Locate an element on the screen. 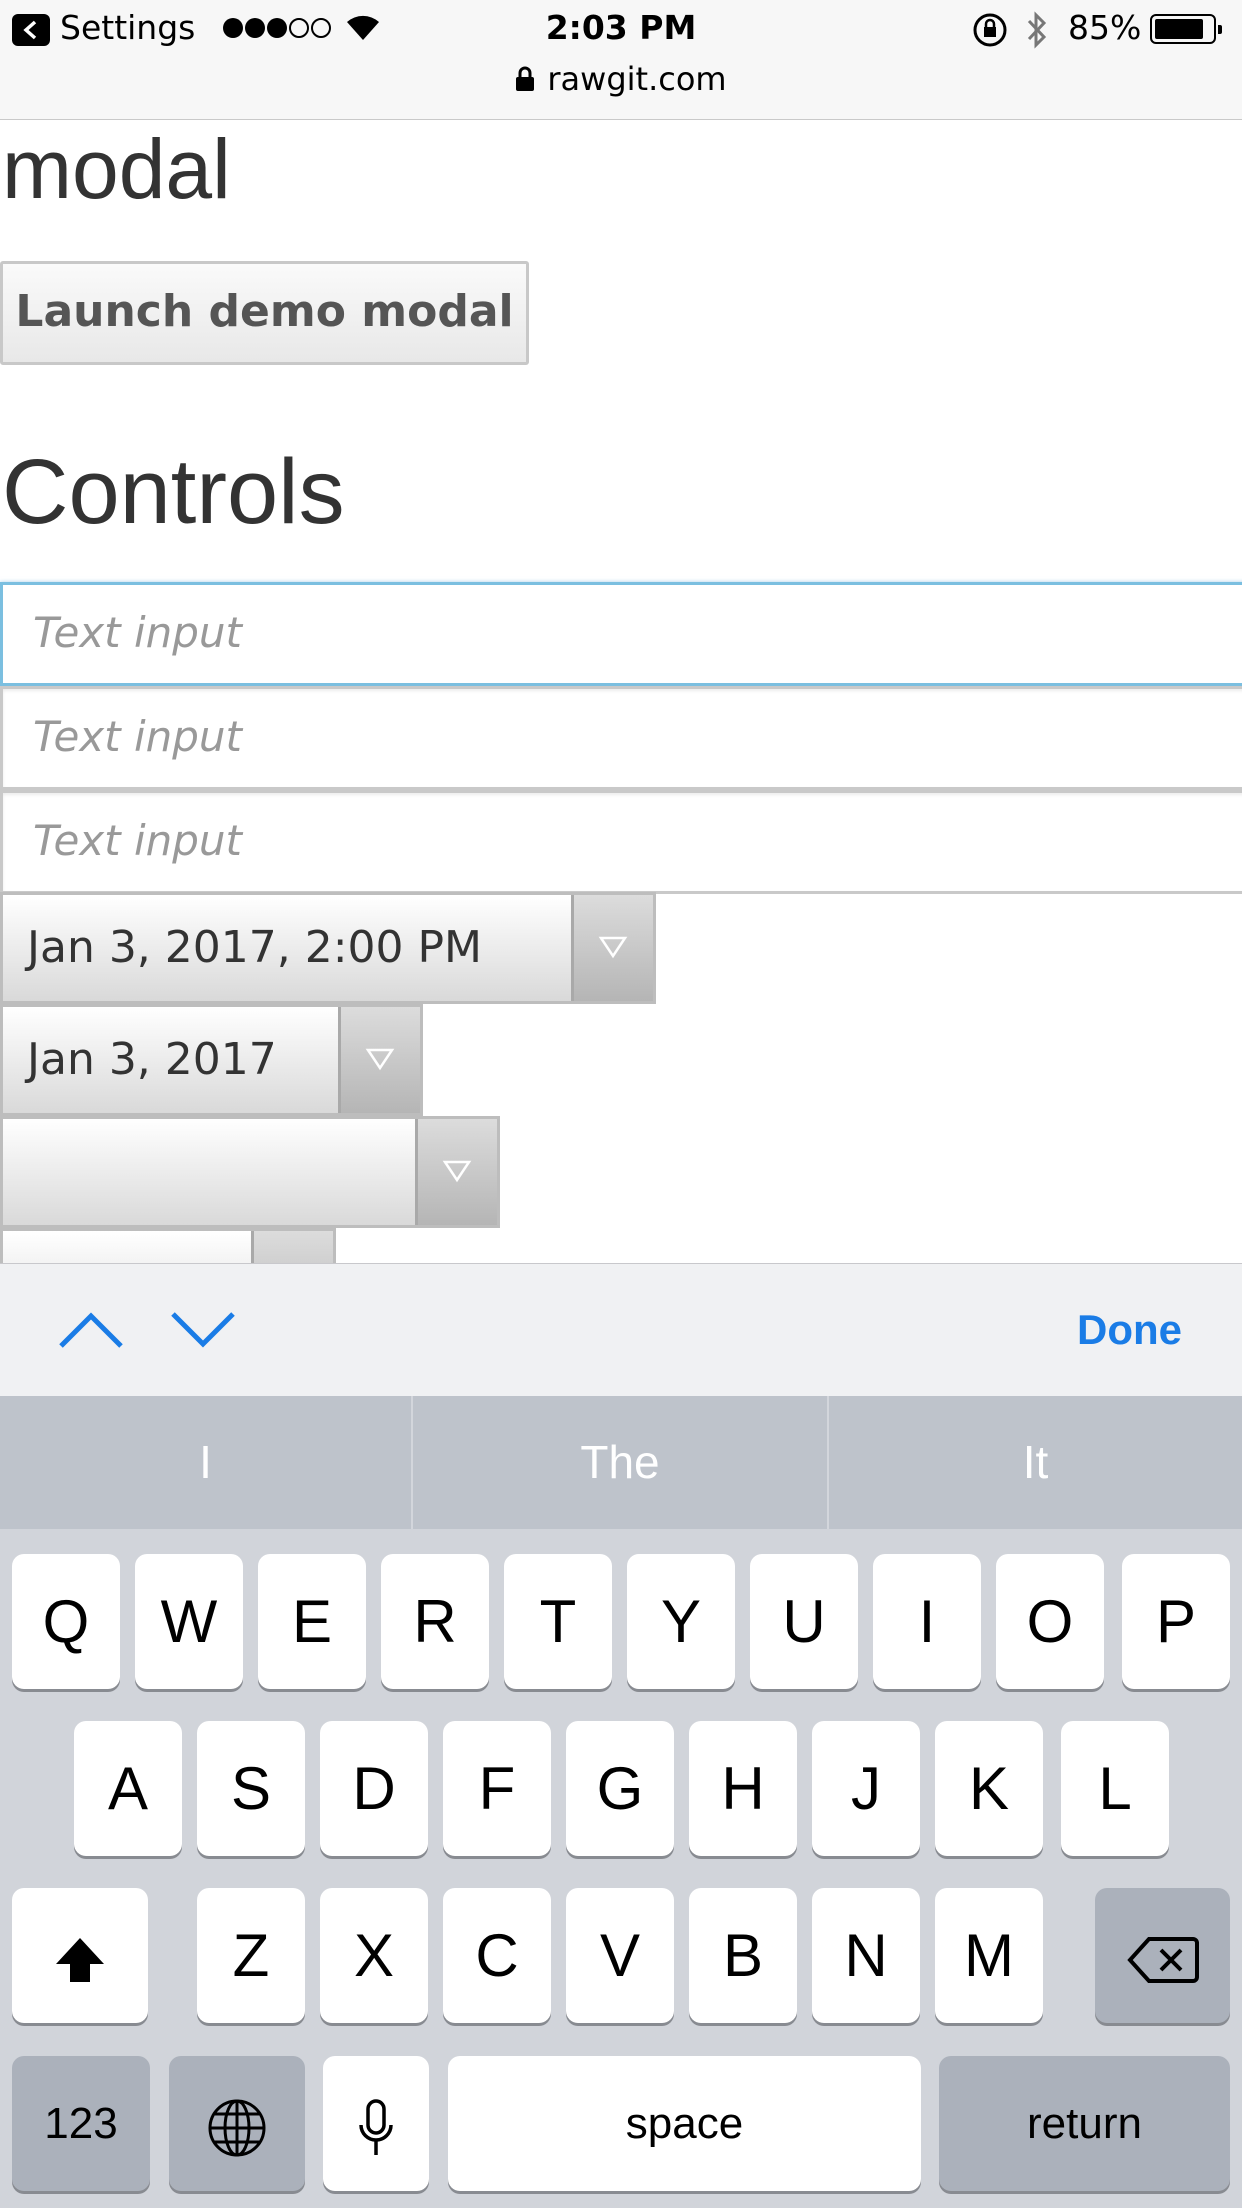 The image size is (1242, 2208). shift-icon is located at coordinates (80, 1960).